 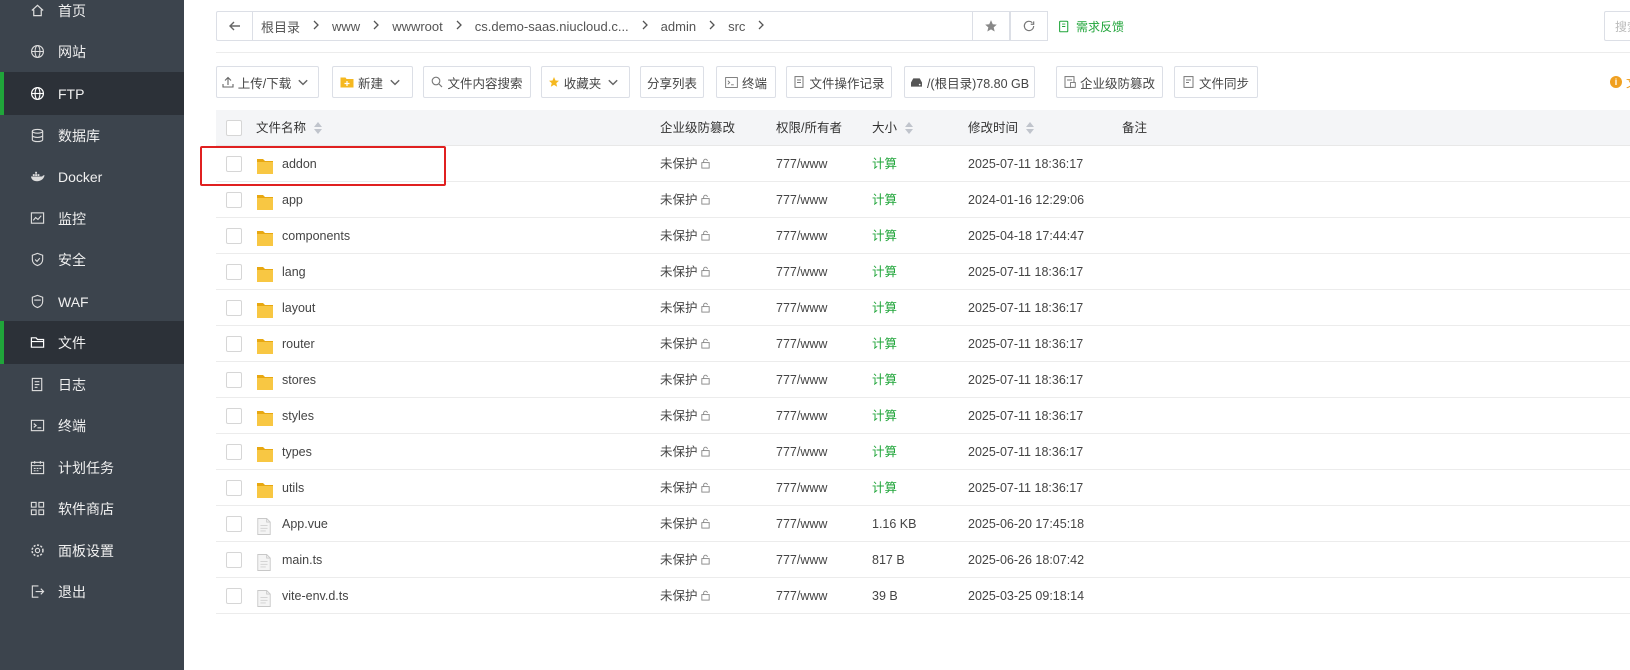 I want to click on sidebar-item-12: 软件商店, so click(x=92, y=508).